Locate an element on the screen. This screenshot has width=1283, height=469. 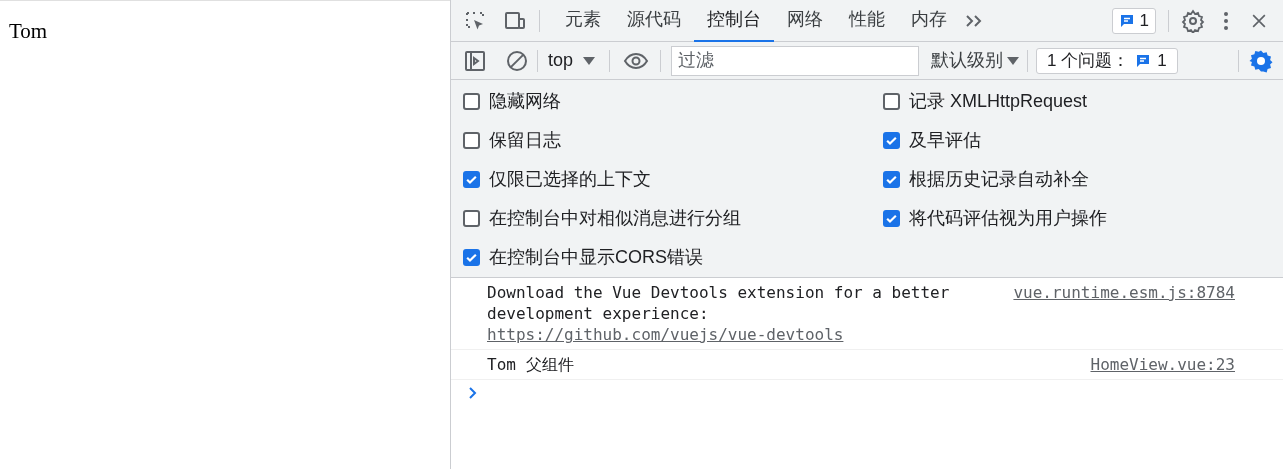
checkbox-label: 保留日志 is located at coordinates (525, 140).